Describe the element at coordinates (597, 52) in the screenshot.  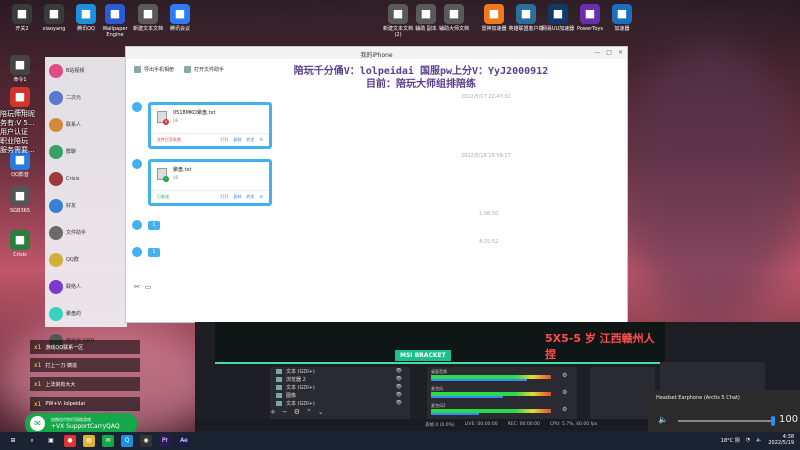
I see `minimize-button: —` at that location.